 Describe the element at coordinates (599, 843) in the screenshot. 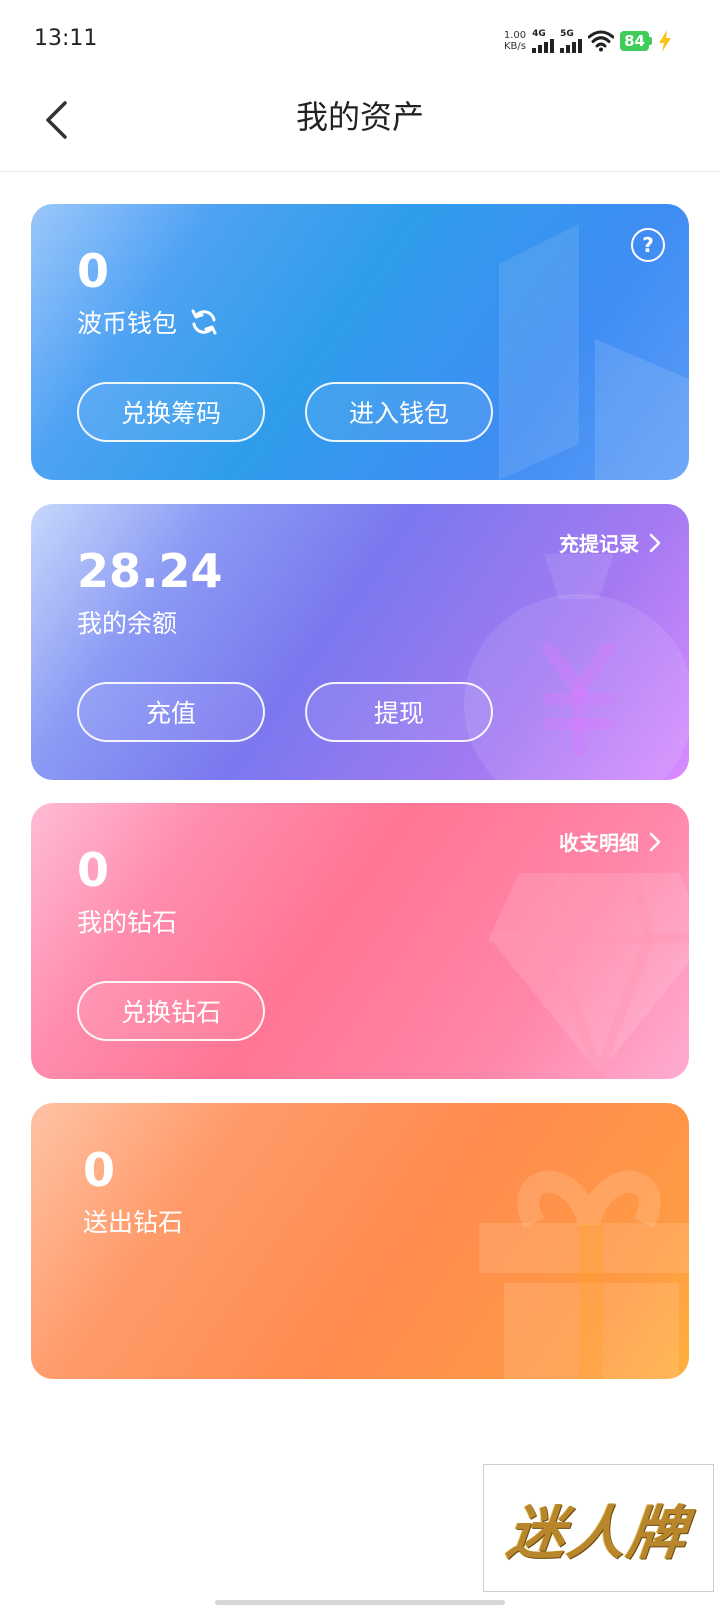

I see `details-link-label: 收支明细` at that location.